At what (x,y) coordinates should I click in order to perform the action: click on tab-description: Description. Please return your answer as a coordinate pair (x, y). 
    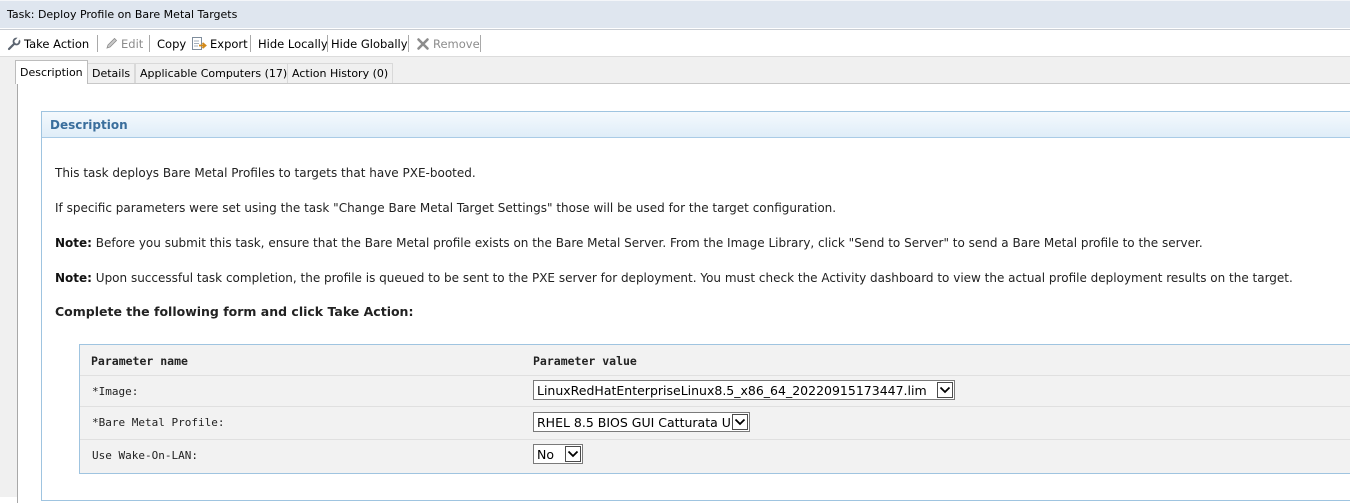
    Looking at the image, I should click on (51, 72).